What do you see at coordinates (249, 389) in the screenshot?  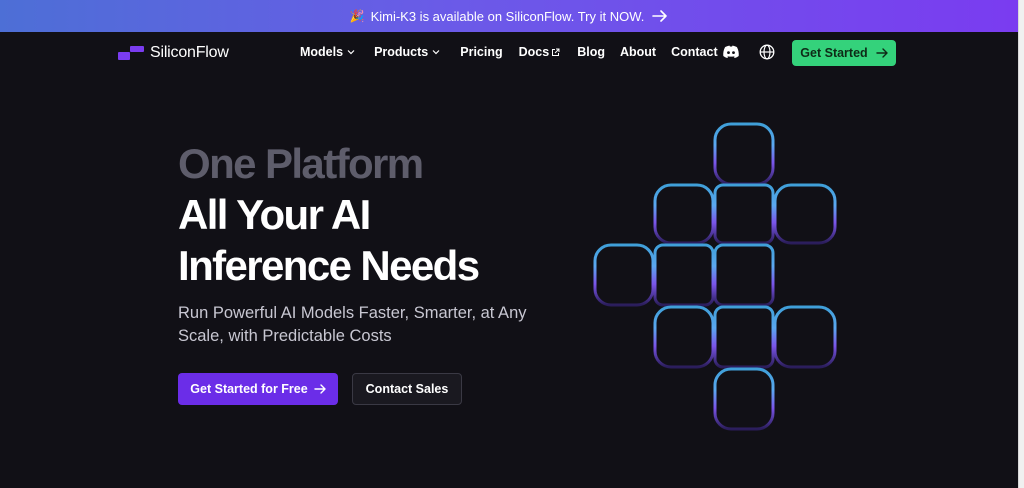 I see `get-started-free-label: Get Started for Free` at bounding box center [249, 389].